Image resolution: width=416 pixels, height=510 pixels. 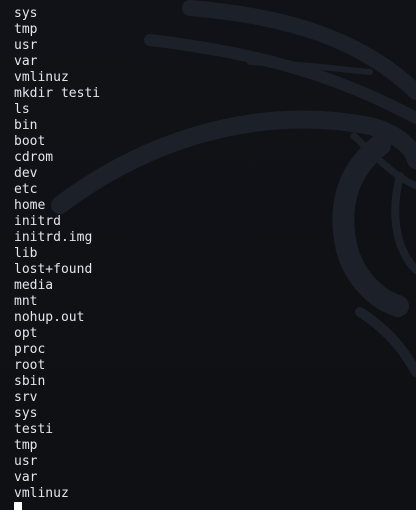 I want to click on terminal-line-23: root, so click(x=30, y=365).